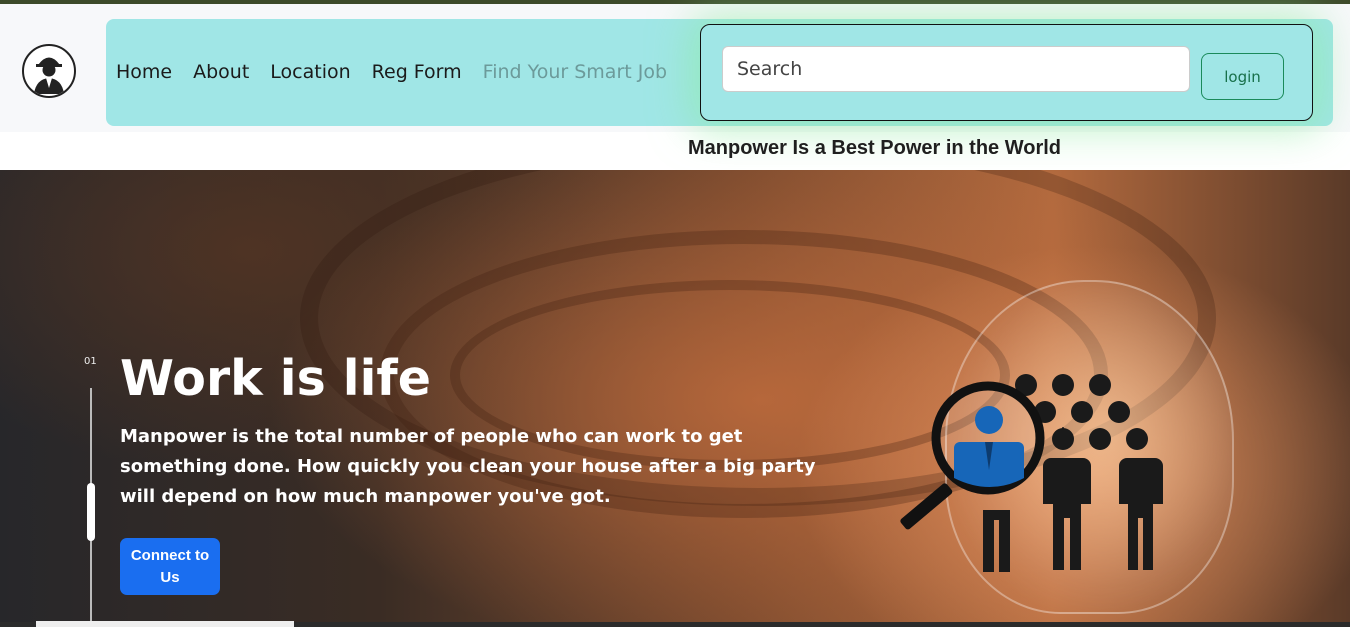  Describe the element at coordinates (575, 72) in the screenshot. I see `nav-find-job-link: Find Your Smart Job` at that location.